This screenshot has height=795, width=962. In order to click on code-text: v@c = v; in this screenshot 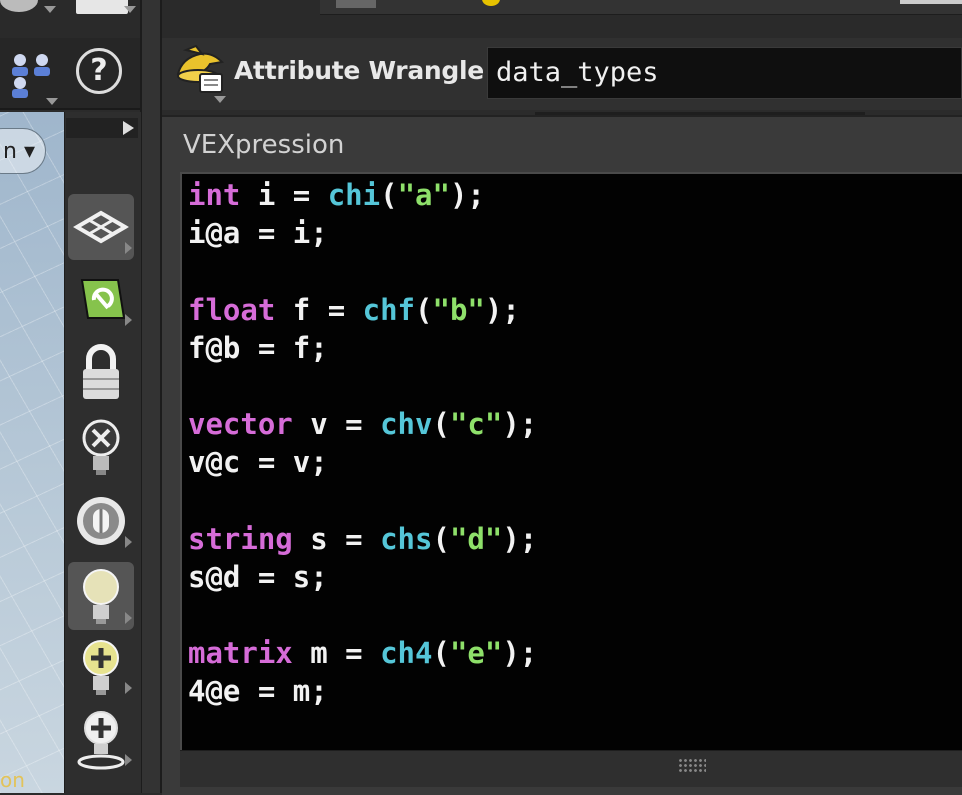, I will do `click(258, 462)`.